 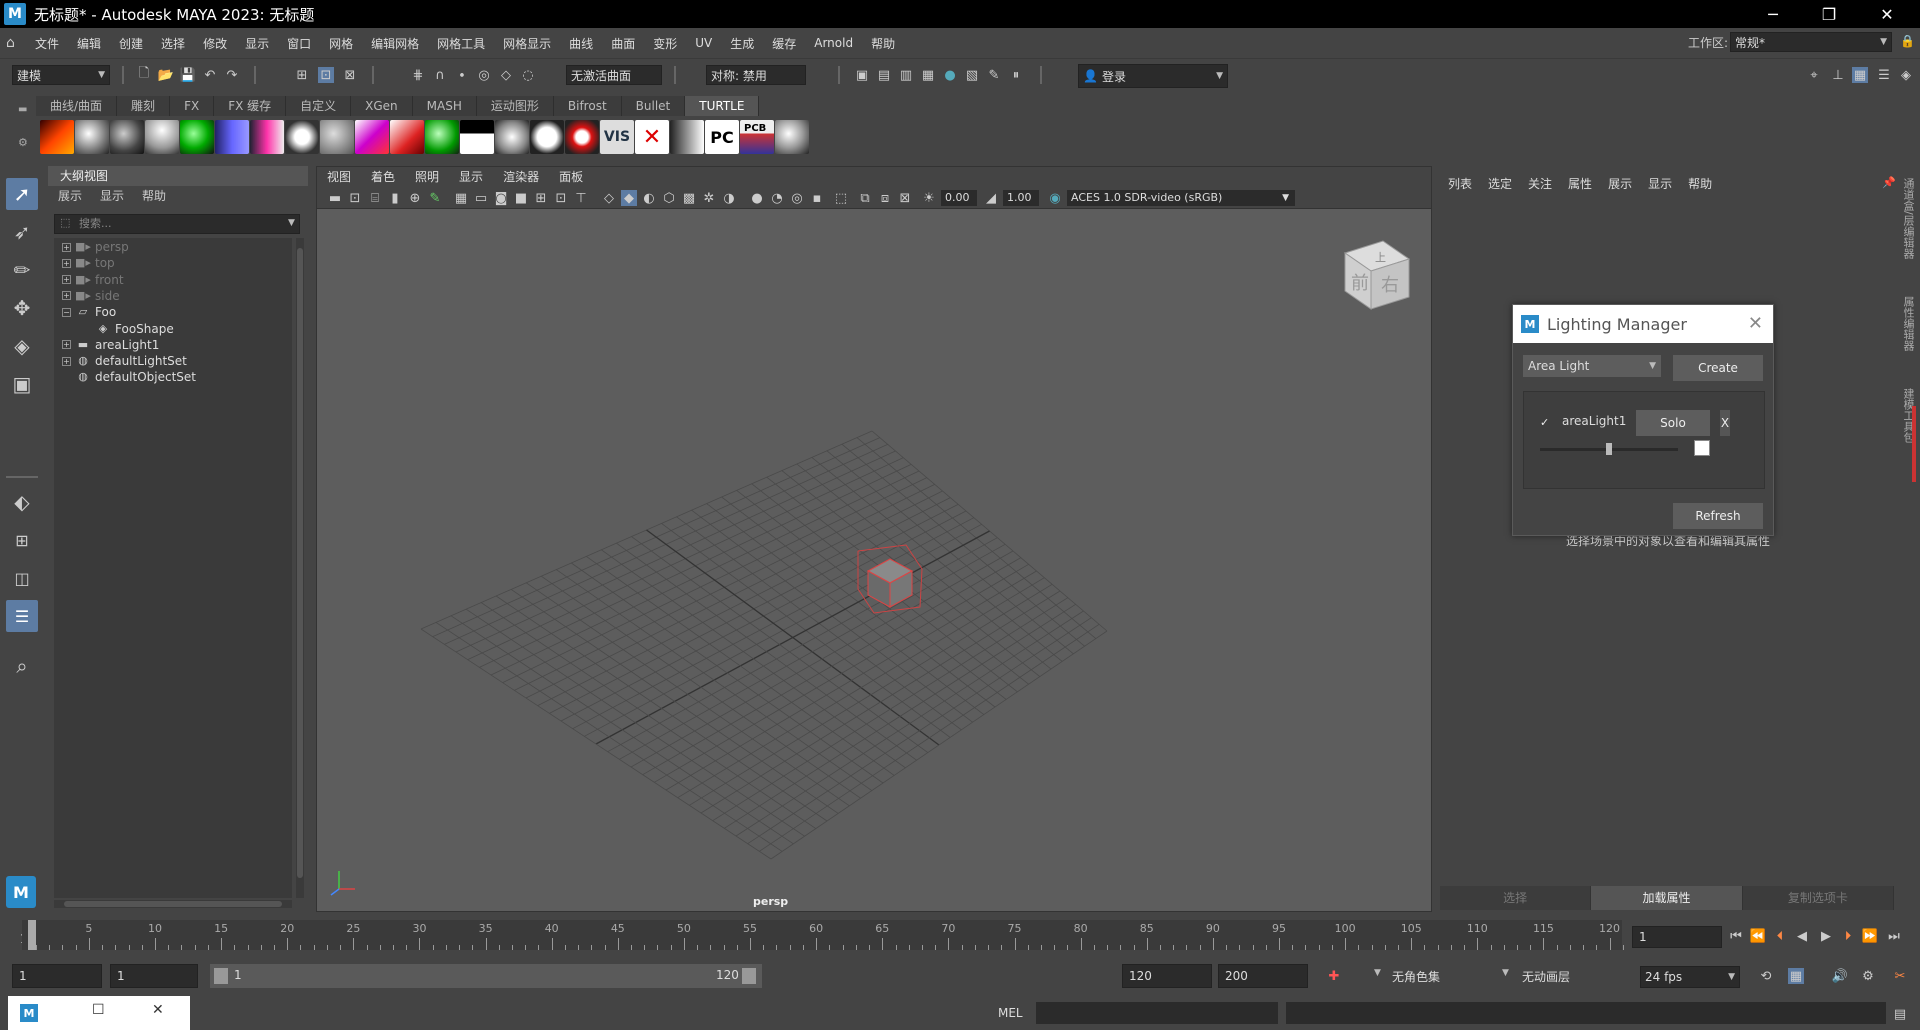 What do you see at coordinates (991, 198) in the screenshot?
I see `gamma-icon: ◢` at bounding box center [991, 198].